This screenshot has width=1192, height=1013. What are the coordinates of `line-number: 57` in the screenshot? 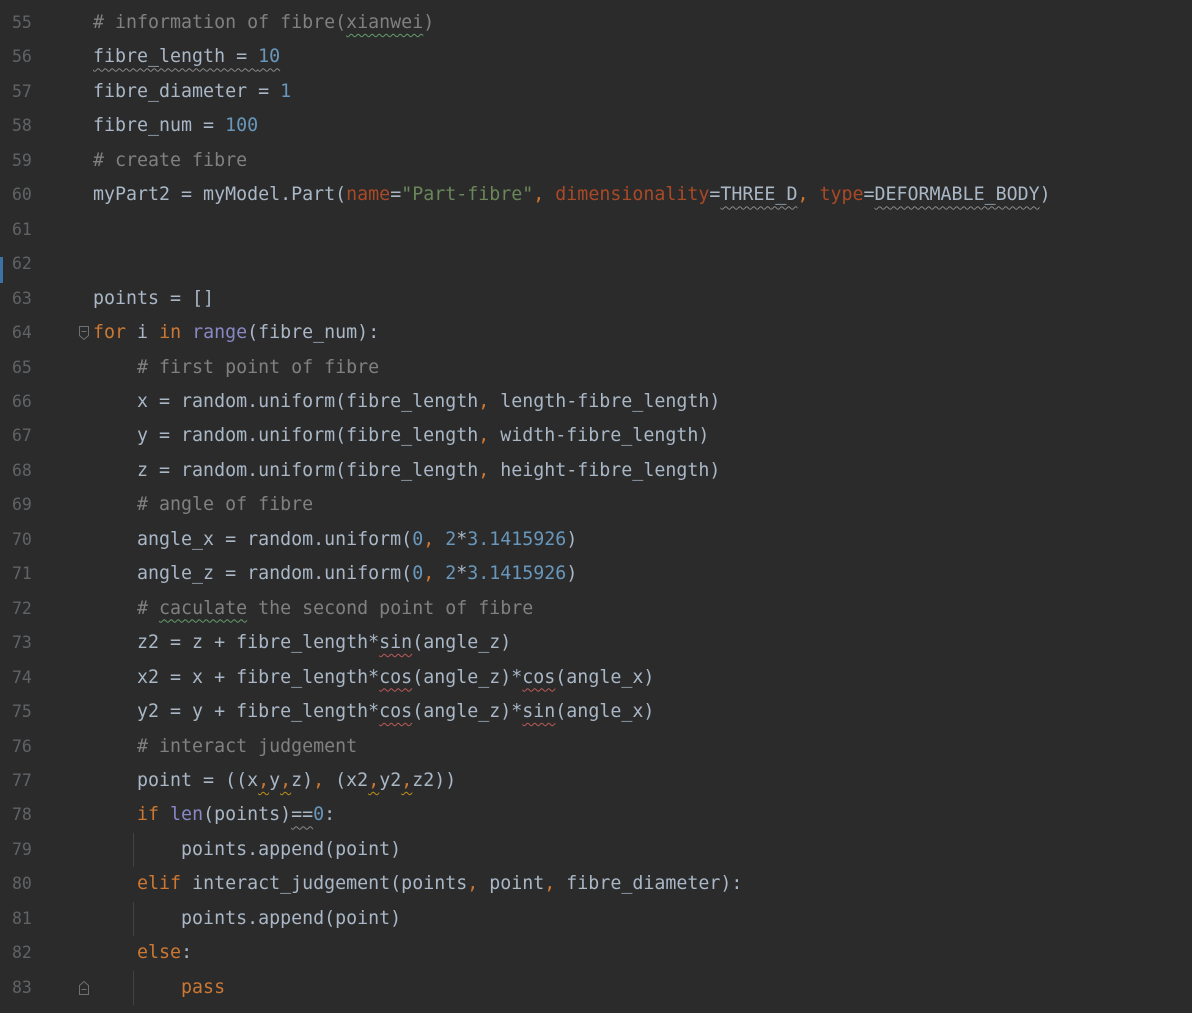 It's located at (22, 92).